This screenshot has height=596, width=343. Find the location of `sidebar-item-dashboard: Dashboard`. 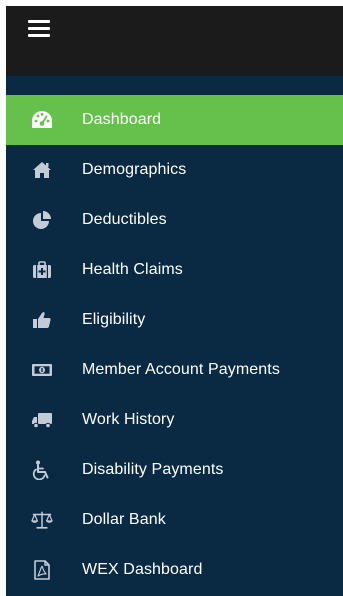

sidebar-item-dashboard: Dashboard is located at coordinates (174, 120).